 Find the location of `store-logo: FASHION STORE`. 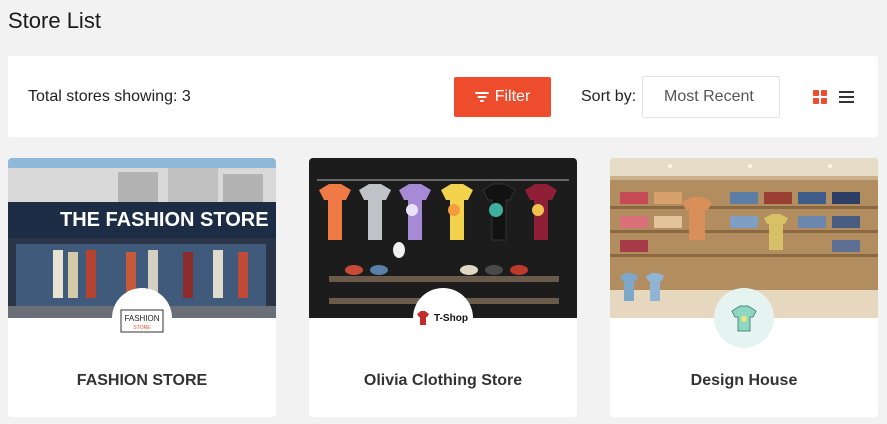

store-logo: FASHION STORE is located at coordinates (142, 318).